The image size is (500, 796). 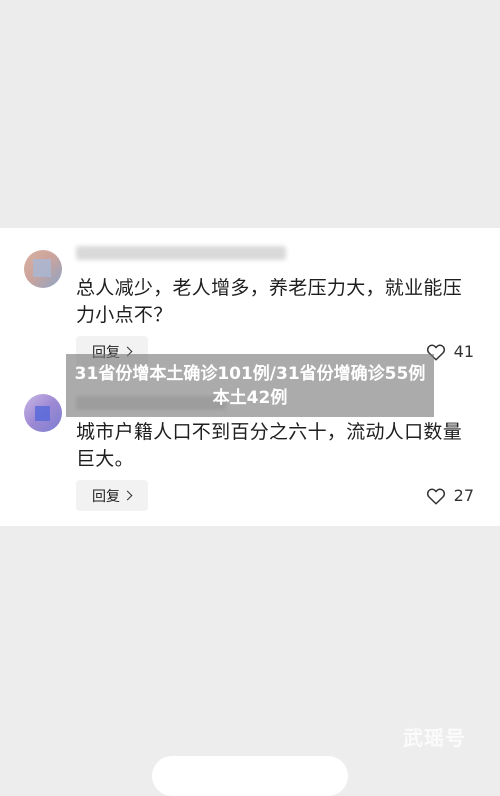 I want to click on watermark: 武瑶号, so click(x=434, y=738).